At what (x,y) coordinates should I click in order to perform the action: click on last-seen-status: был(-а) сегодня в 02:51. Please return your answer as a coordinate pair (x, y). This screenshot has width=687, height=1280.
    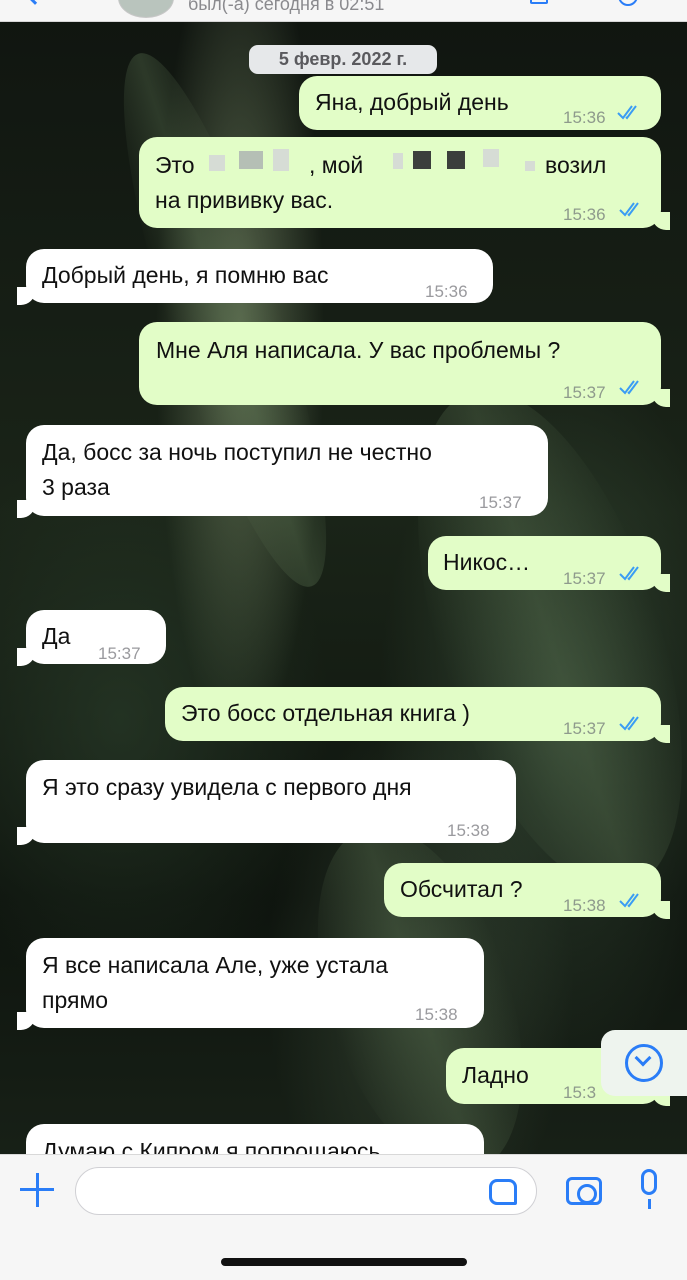
    Looking at the image, I should click on (286, 7).